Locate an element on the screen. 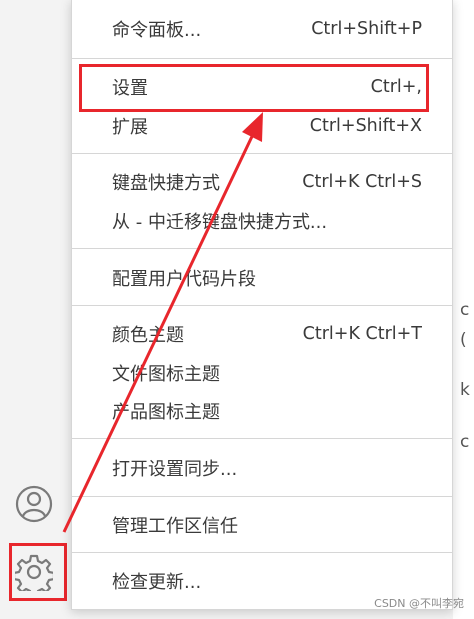 The image size is (474, 619). menu-item-label: 产品图标主题 is located at coordinates (166, 412).